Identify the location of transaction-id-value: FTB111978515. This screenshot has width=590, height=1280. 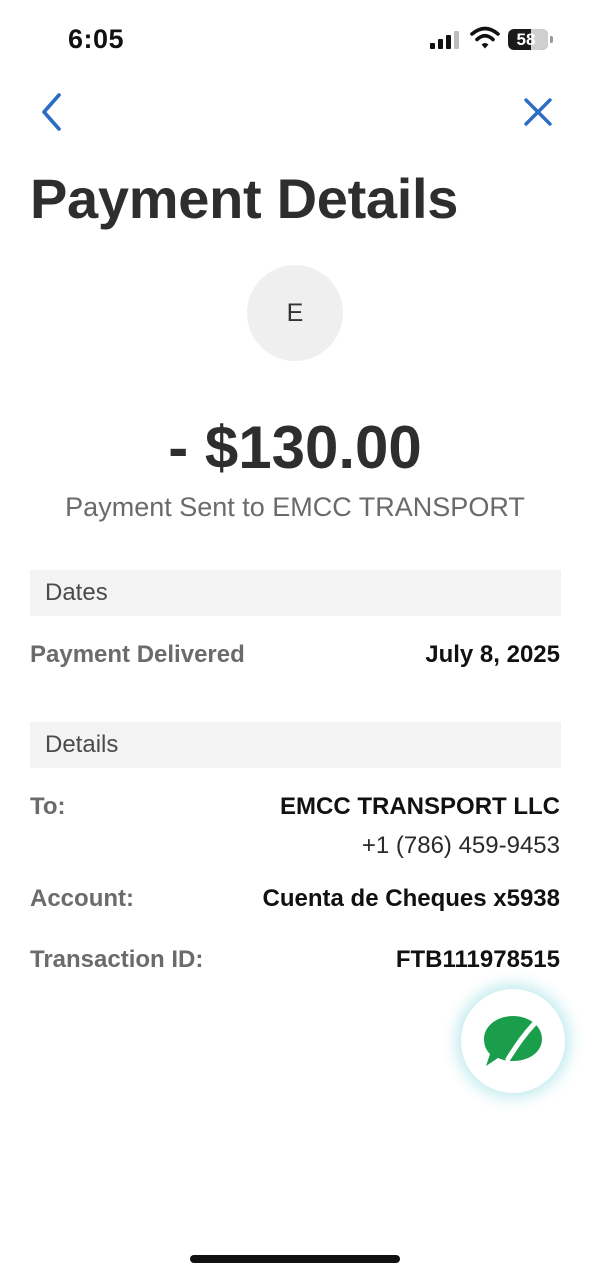
(477, 959).